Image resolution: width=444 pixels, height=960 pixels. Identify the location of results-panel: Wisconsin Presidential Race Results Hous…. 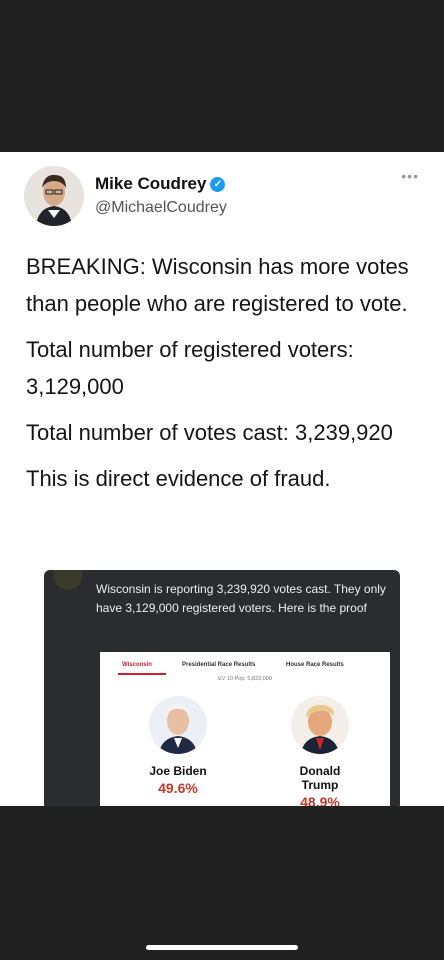
(245, 729).